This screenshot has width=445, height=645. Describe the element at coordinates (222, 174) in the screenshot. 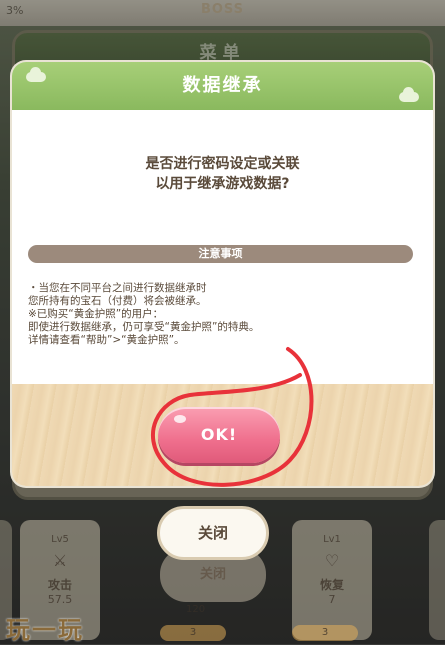

I see `dialog-question: 是否进行密码设定或关联 以用于继承游戏数据?` at that location.